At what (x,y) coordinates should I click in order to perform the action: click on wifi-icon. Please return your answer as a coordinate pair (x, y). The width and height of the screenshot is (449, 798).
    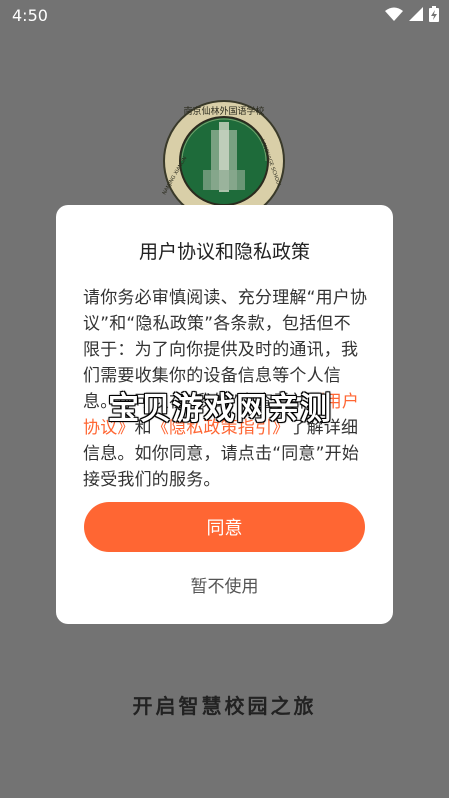
    Looking at the image, I should click on (394, 14).